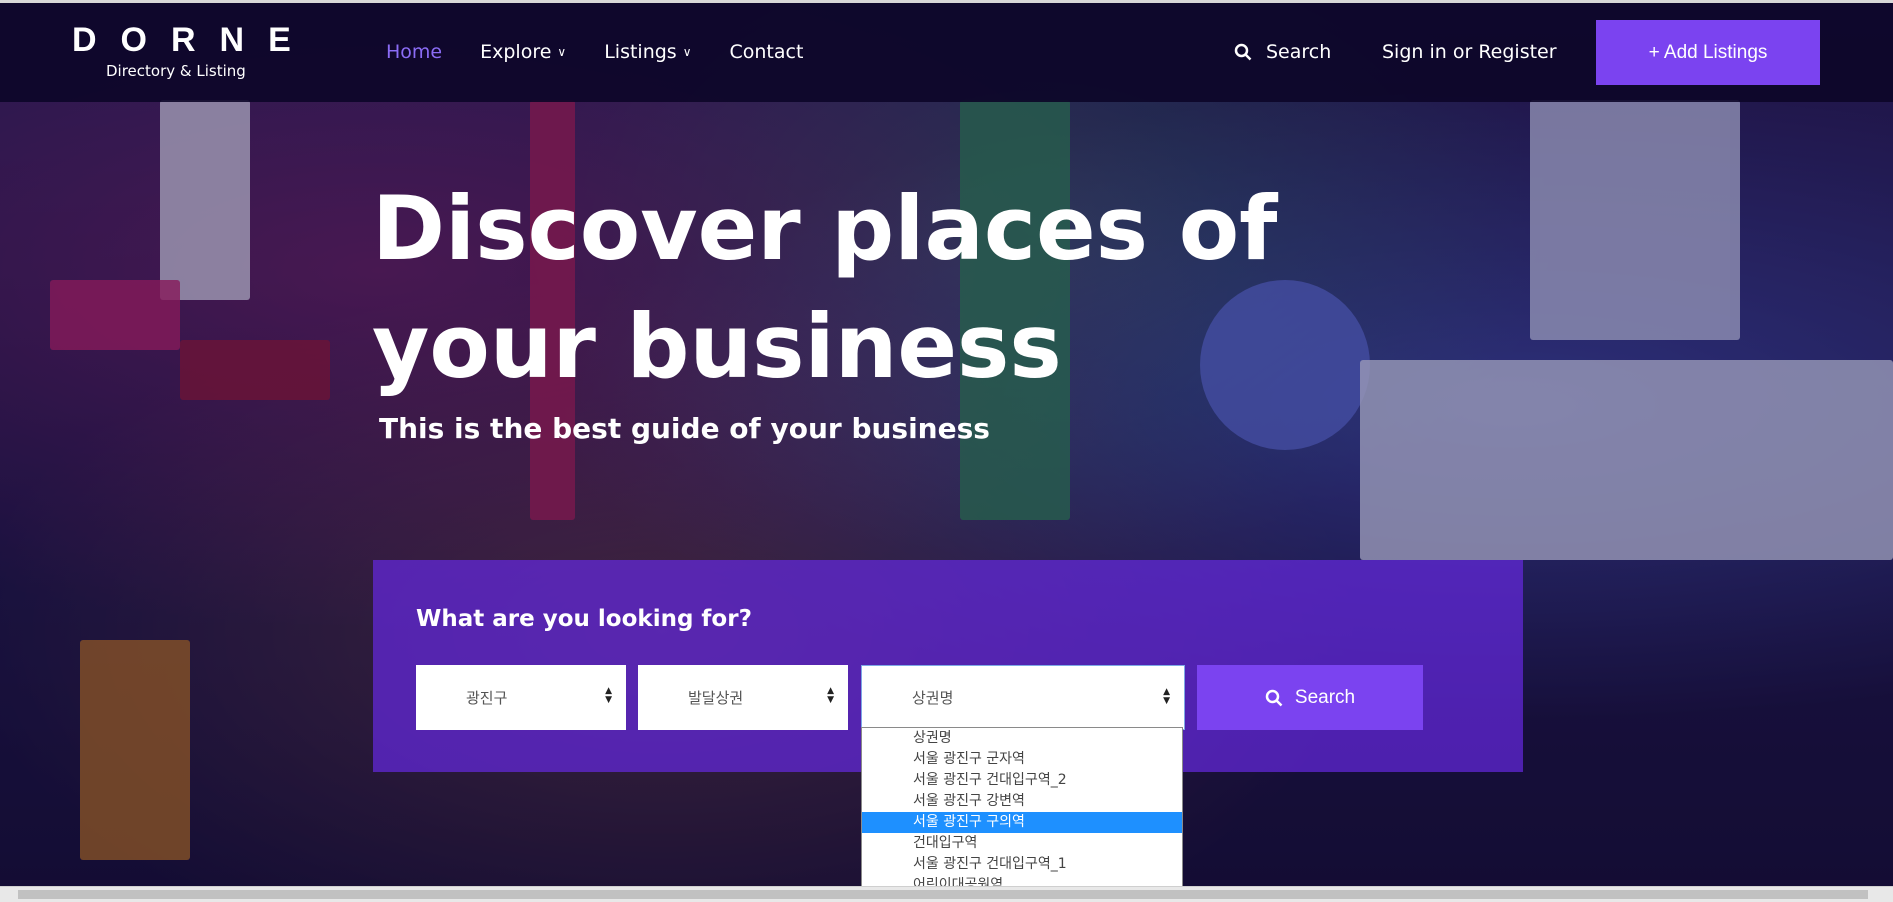 The image size is (1893, 902). What do you see at coordinates (1325, 697) in the screenshot?
I see `search-button-label: Search` at bounding box center [1325, 697].